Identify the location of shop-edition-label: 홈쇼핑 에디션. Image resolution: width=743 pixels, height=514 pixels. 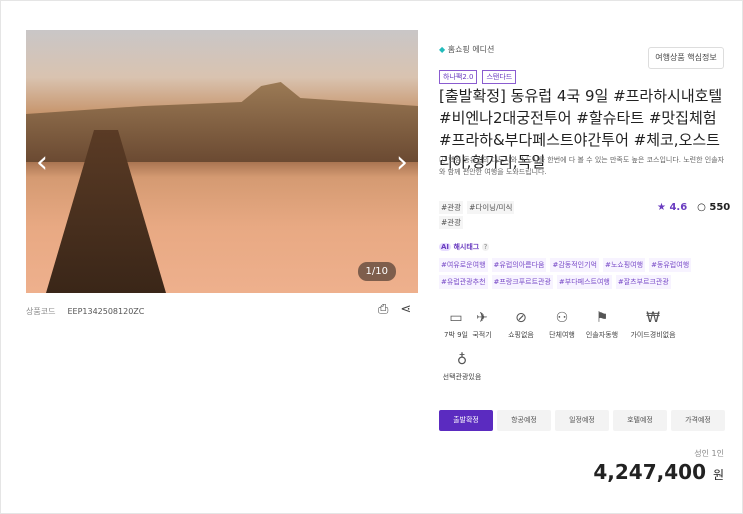
(471, 49).